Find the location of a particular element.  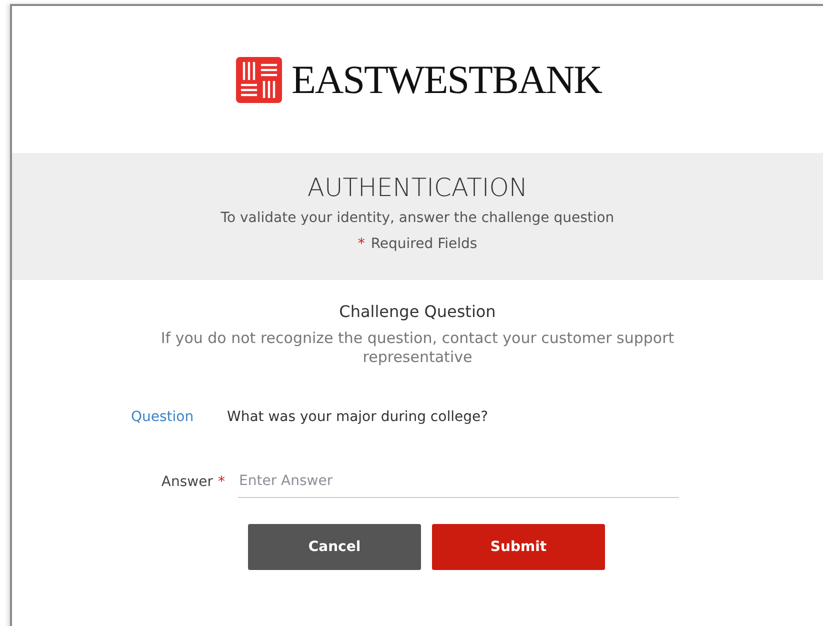

logo-wordmark: EAST WEST BANK is located at coordinates (446, 79).